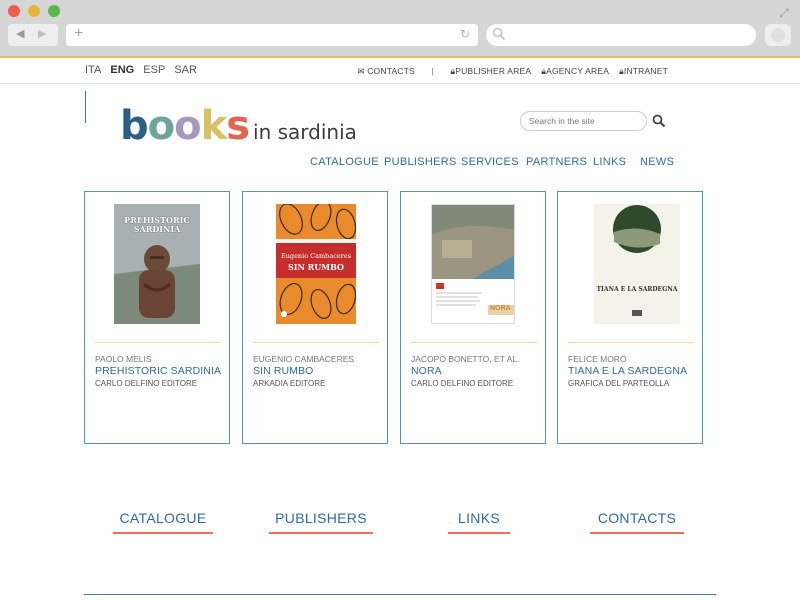 Image resolution: width=800 pixels, height=600 pixels. Describe the element at coordinates (784, 13) in the screenshot. I see `fullscreen-icon: ⤢` at that location.